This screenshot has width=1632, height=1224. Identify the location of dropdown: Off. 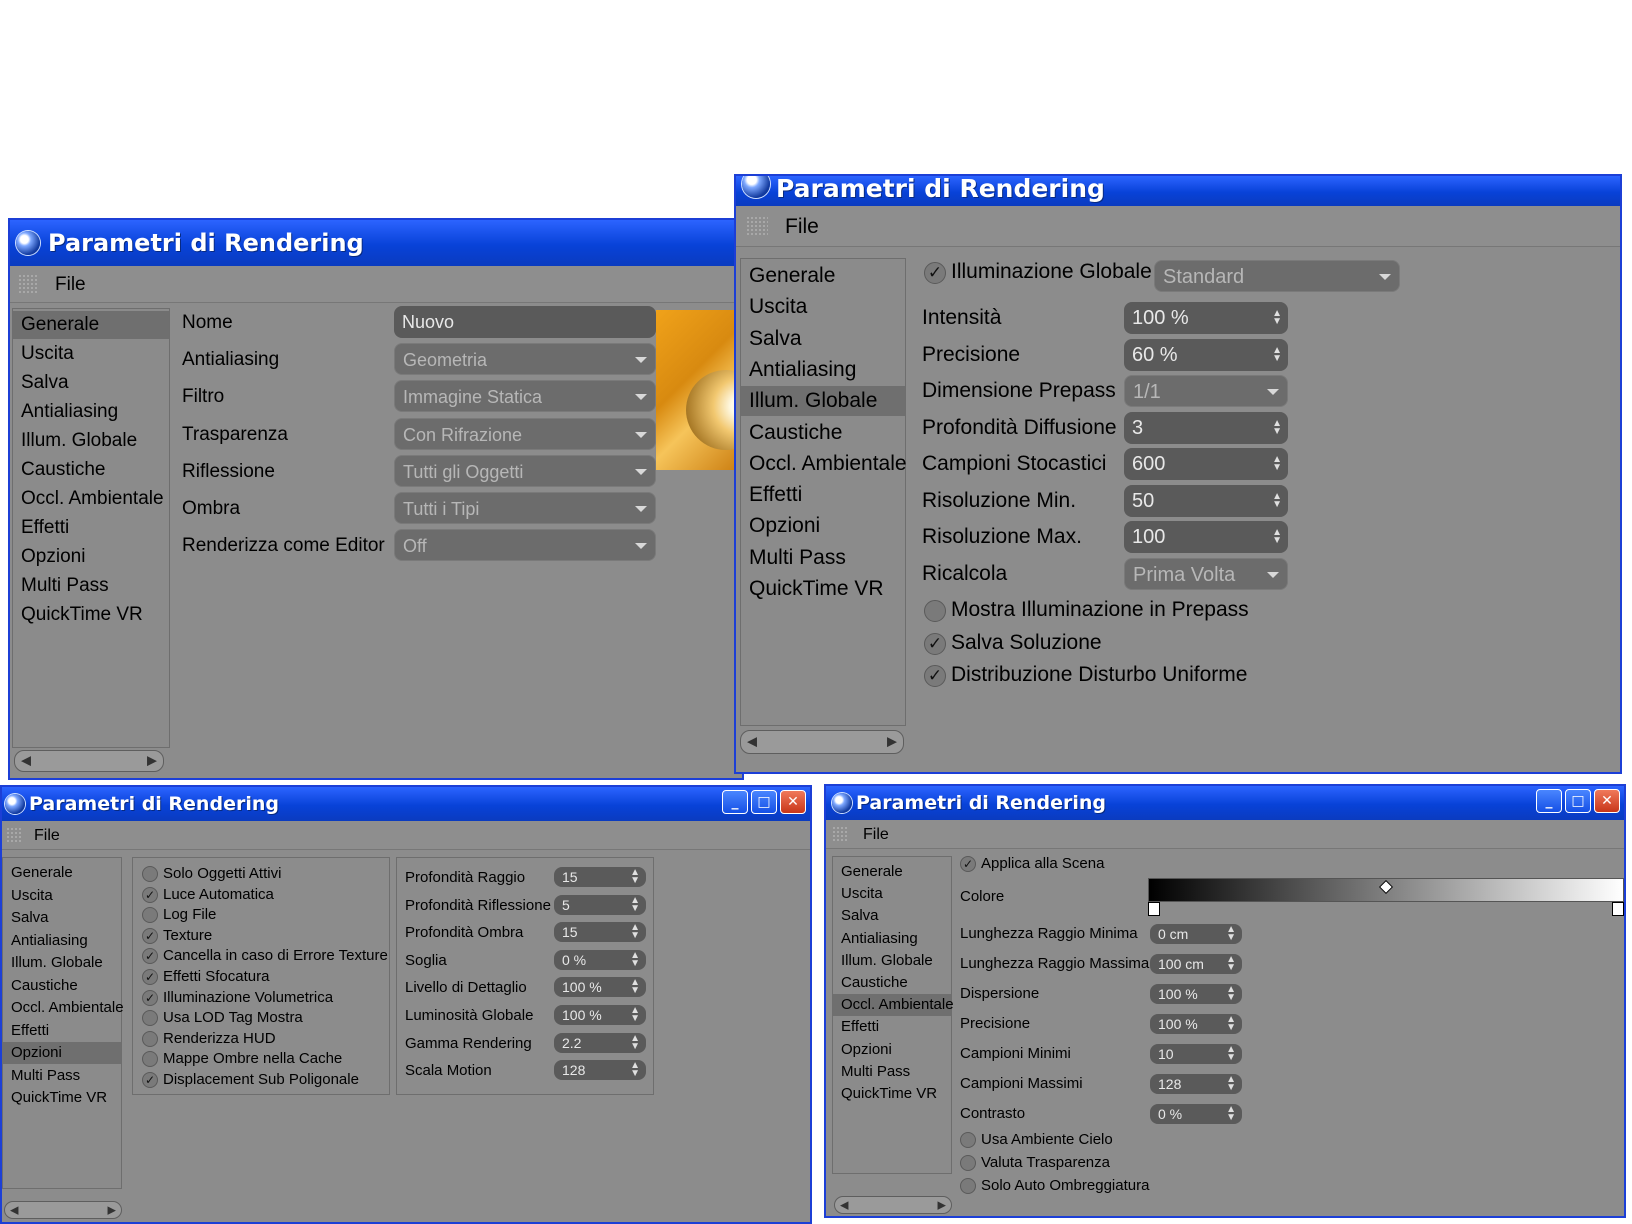
(525, 545).